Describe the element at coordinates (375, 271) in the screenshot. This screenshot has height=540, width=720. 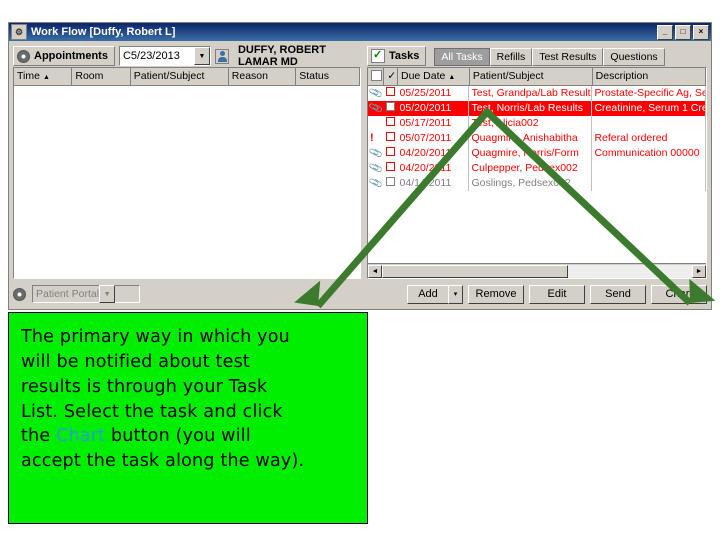
I see `scroll-left-icon: ◄` at that location.